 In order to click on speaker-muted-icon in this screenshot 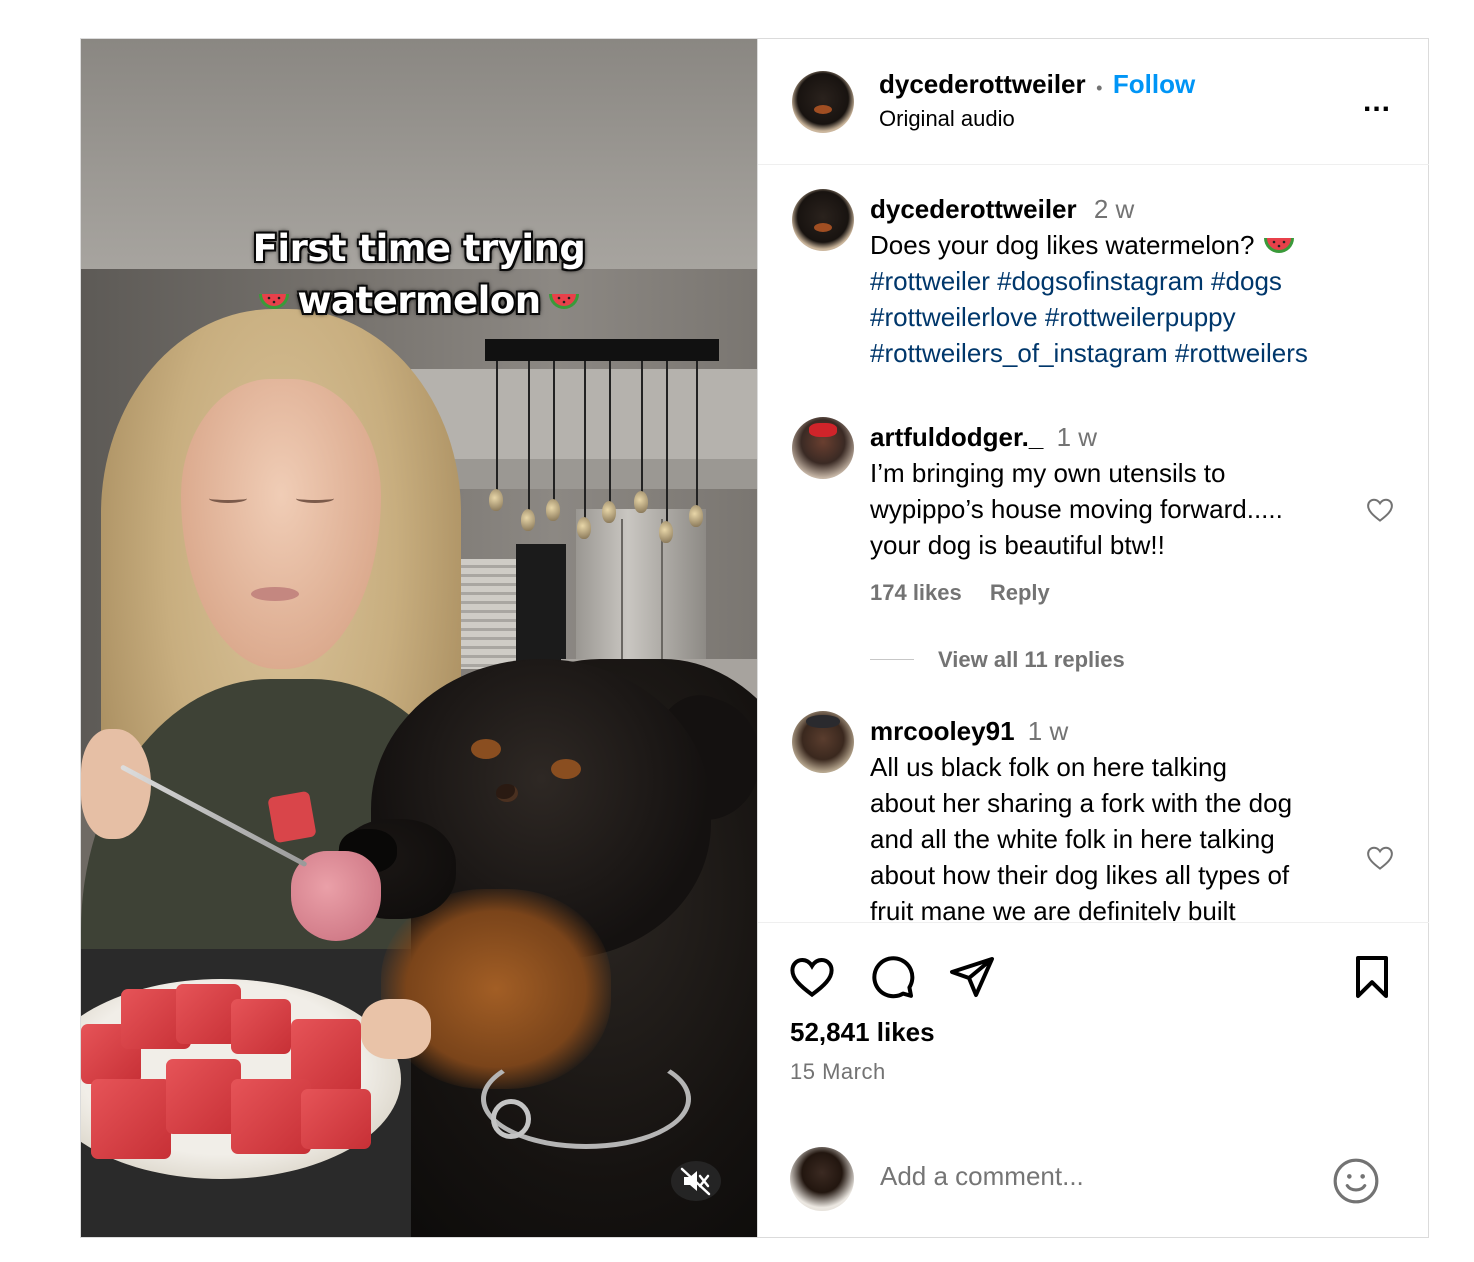, I will do `click(695, 1181)`.